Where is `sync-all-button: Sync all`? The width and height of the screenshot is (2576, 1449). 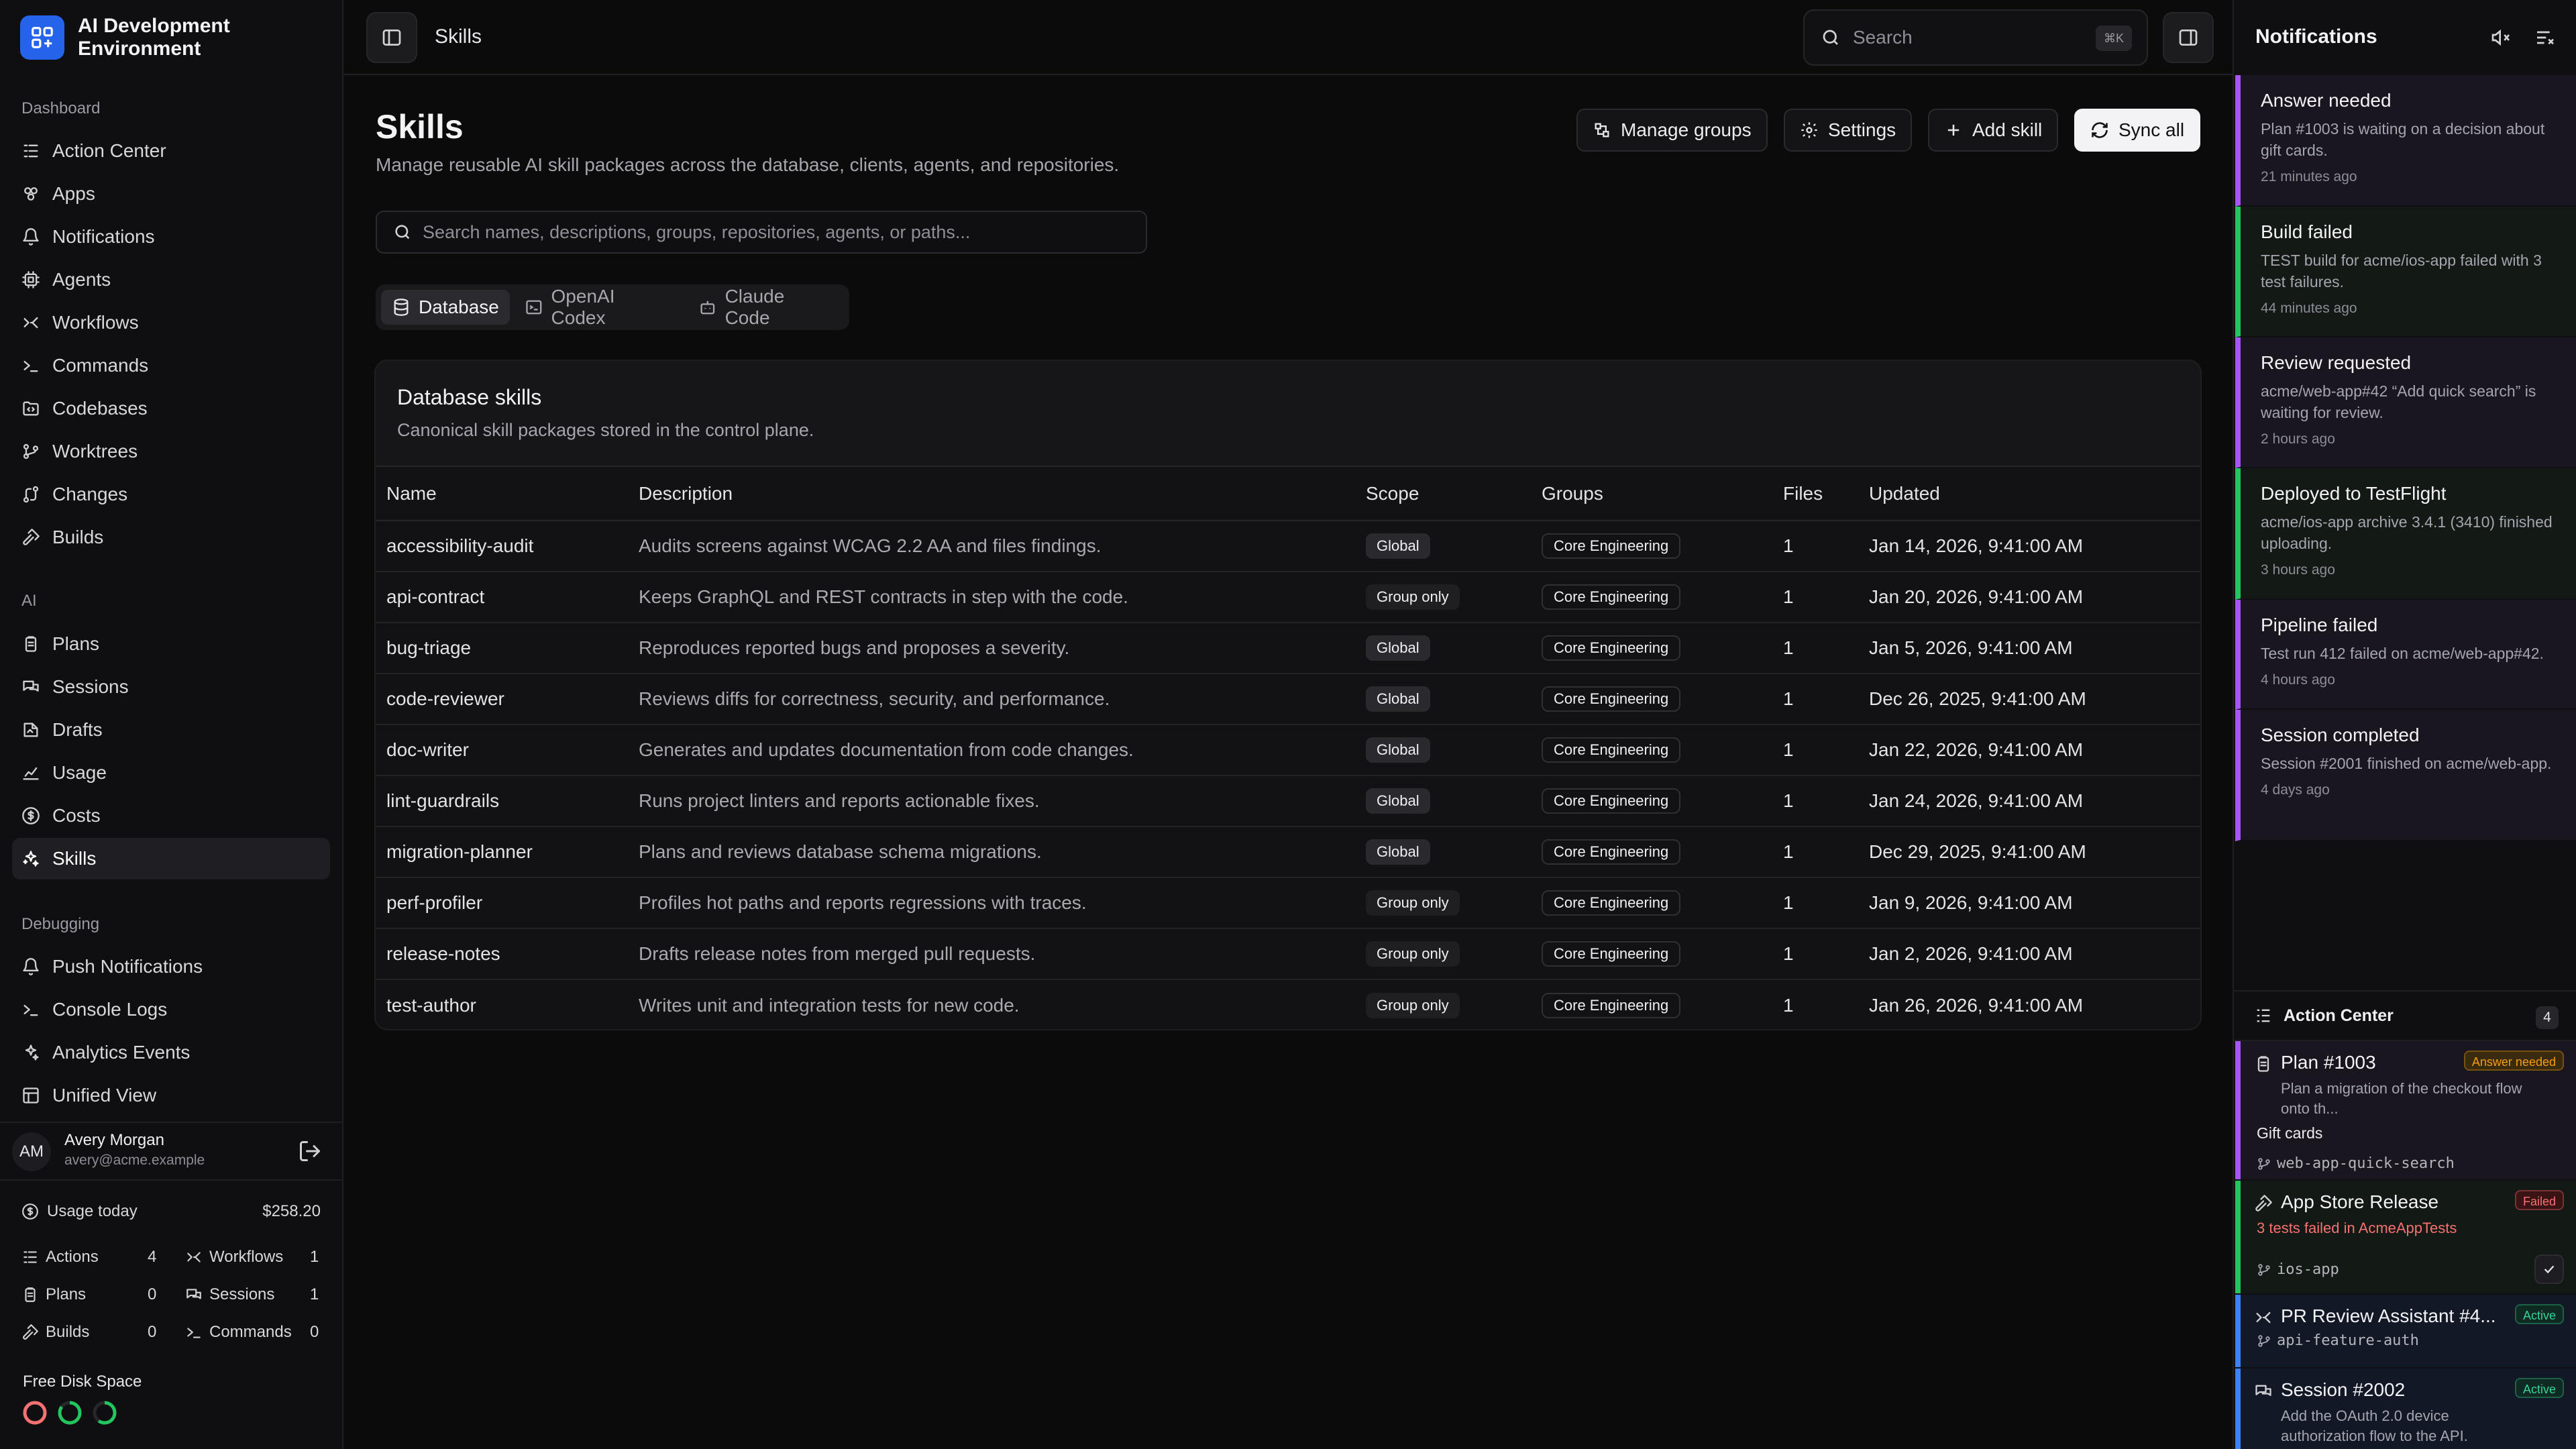
sync-all-button: Sync all is located at coordinates (2137, 130).